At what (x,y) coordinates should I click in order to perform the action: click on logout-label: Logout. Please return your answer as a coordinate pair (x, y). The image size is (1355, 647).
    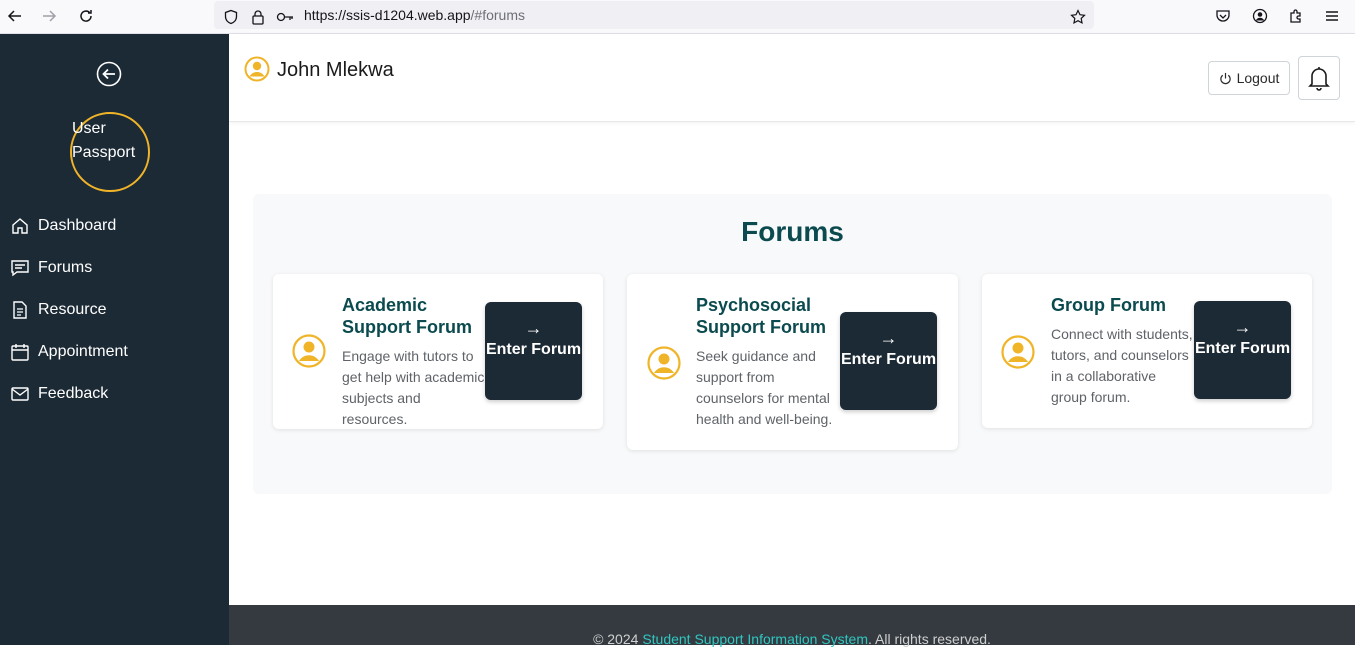
    Looking at the image, I should click on (1258, 78).